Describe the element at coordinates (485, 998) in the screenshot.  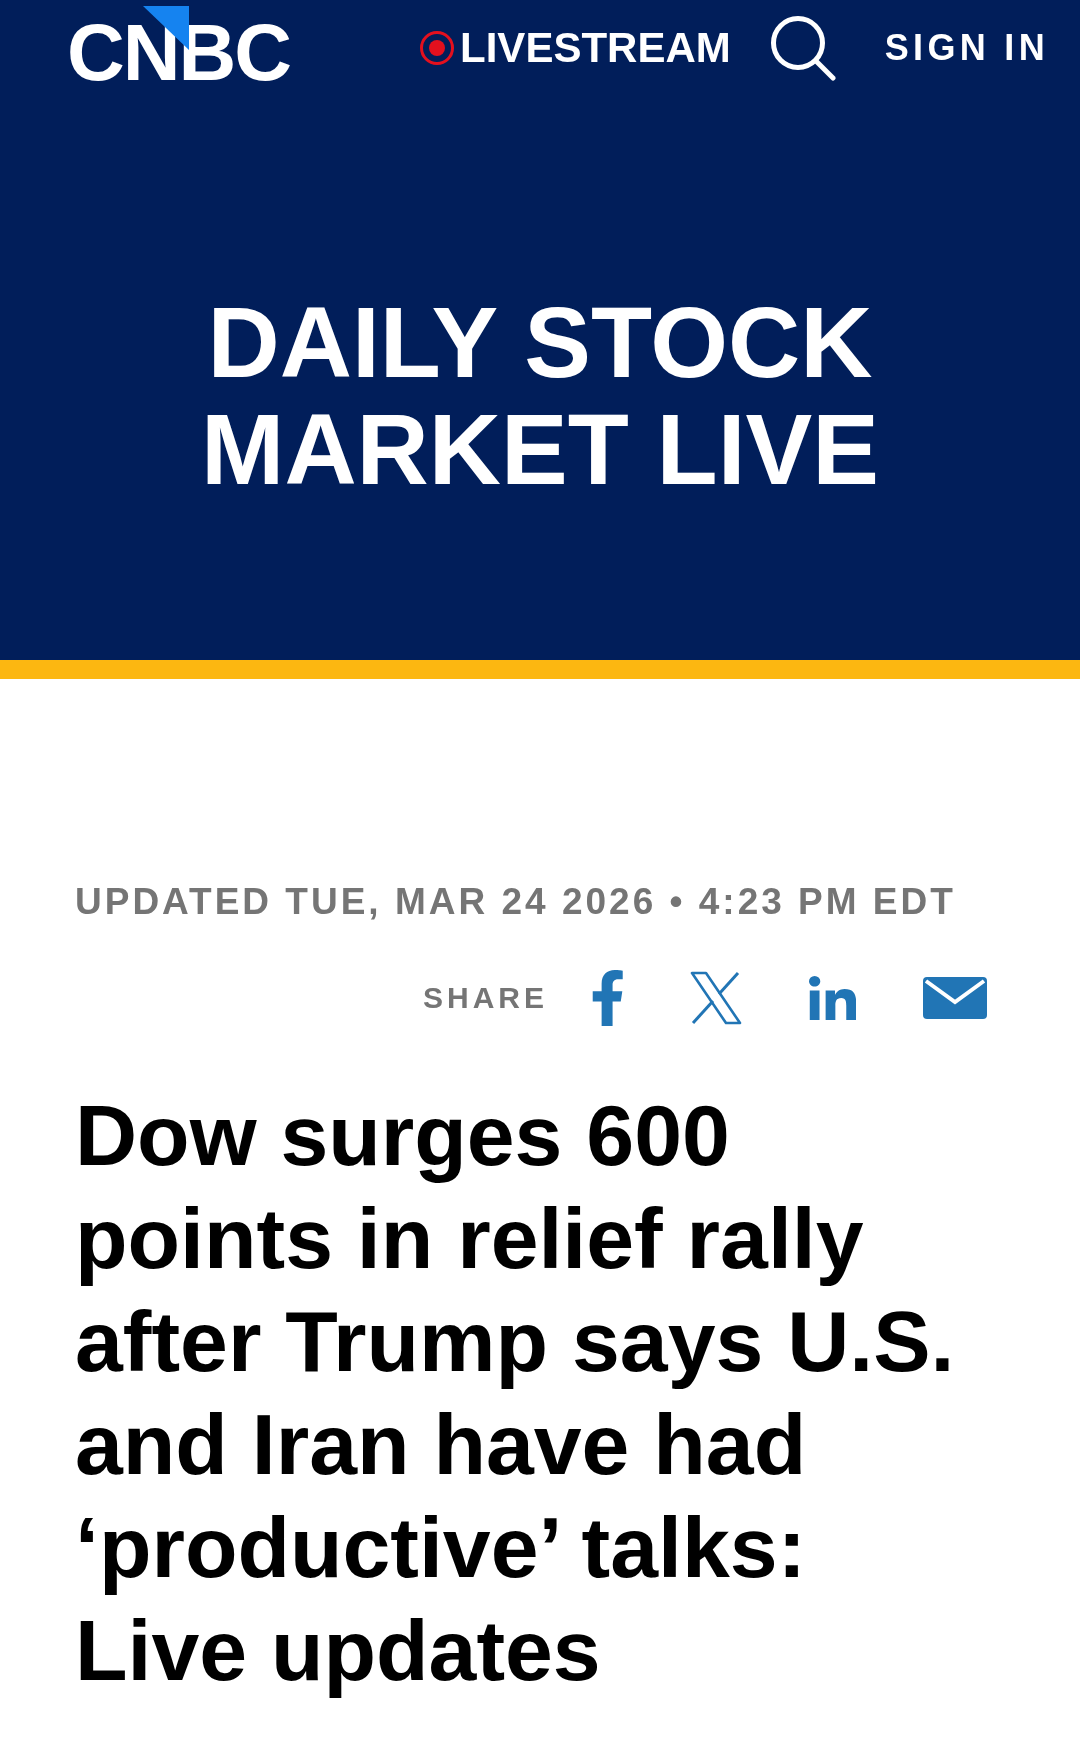
I see `share-label: SHARE` at that location.